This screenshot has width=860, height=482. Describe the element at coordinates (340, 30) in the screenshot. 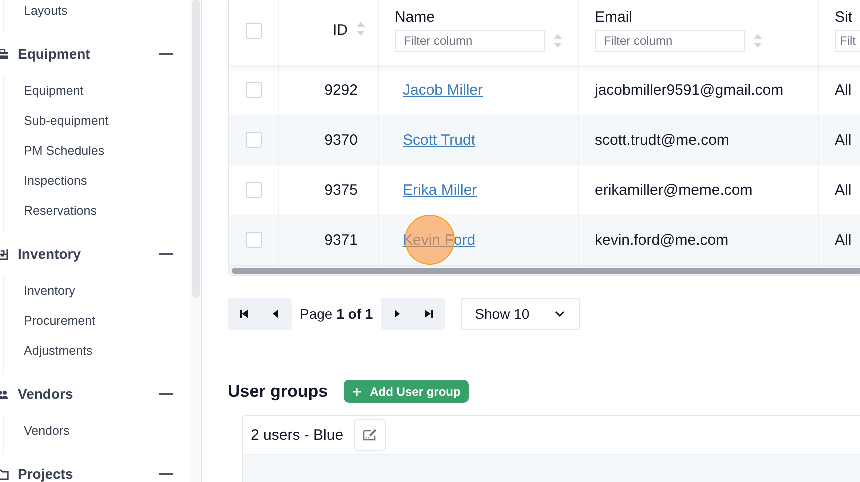

I see `column-header: ID` at that location.